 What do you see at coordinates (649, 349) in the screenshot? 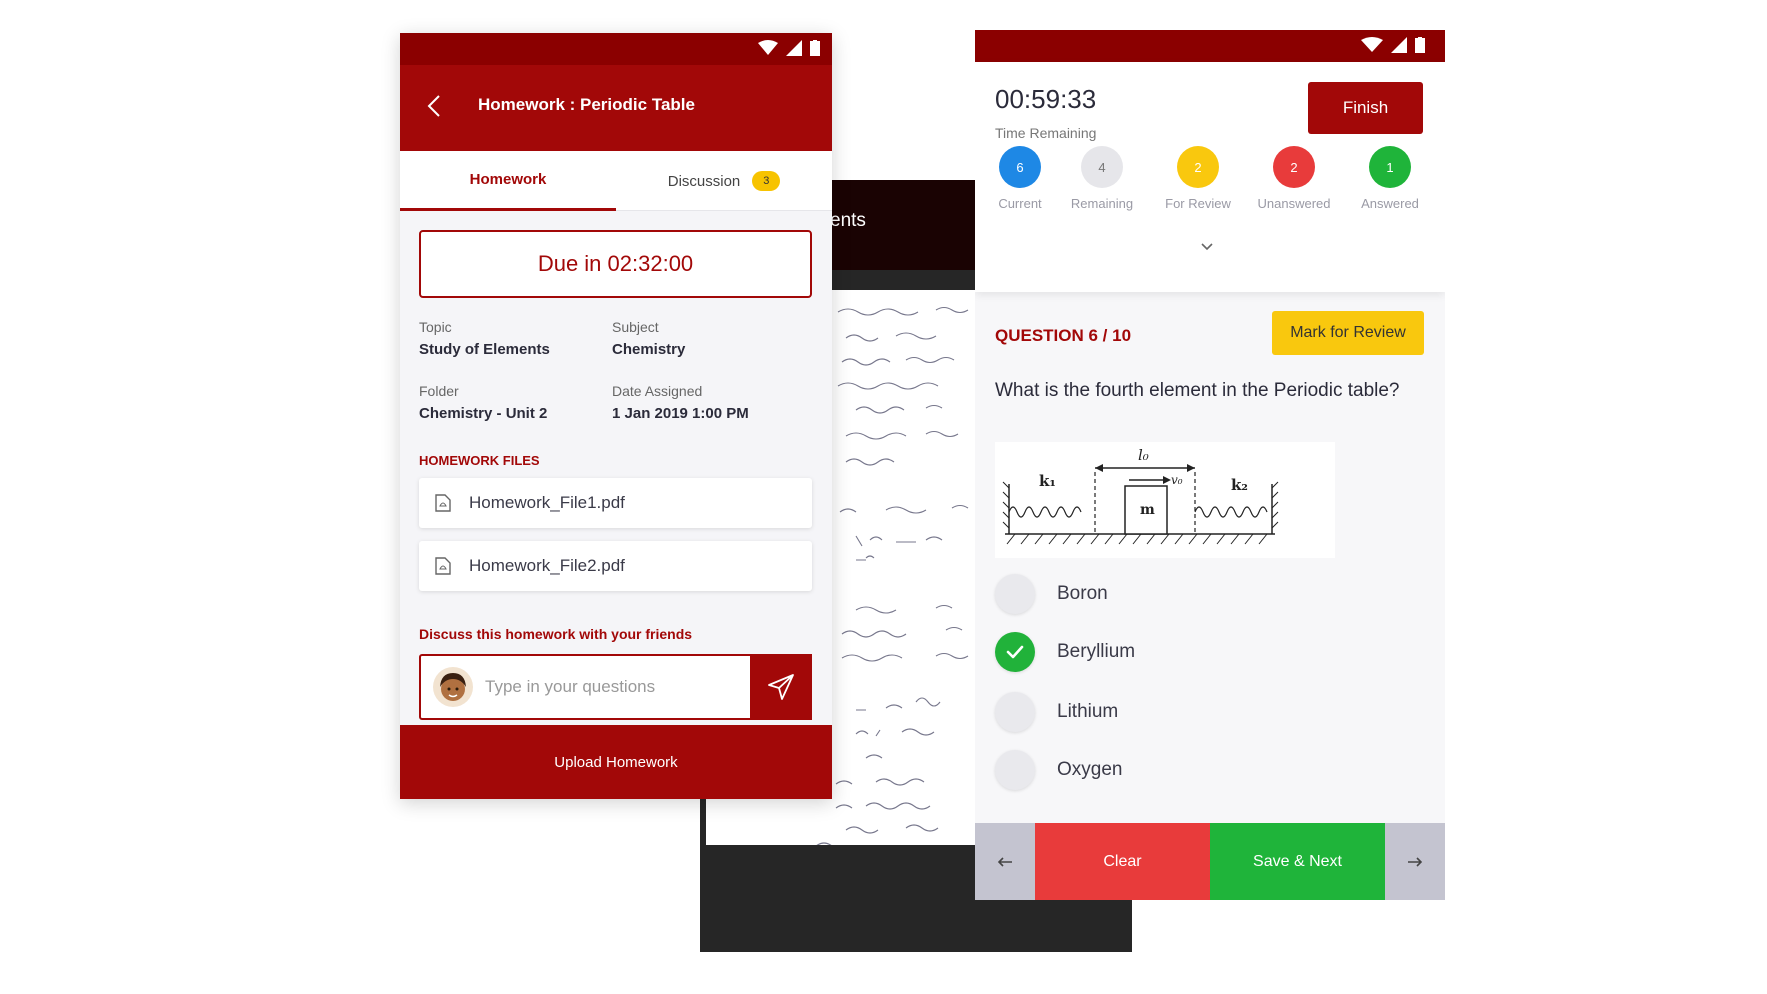
I see `subject-value: Chemistry` at bounding box center [649, 349].